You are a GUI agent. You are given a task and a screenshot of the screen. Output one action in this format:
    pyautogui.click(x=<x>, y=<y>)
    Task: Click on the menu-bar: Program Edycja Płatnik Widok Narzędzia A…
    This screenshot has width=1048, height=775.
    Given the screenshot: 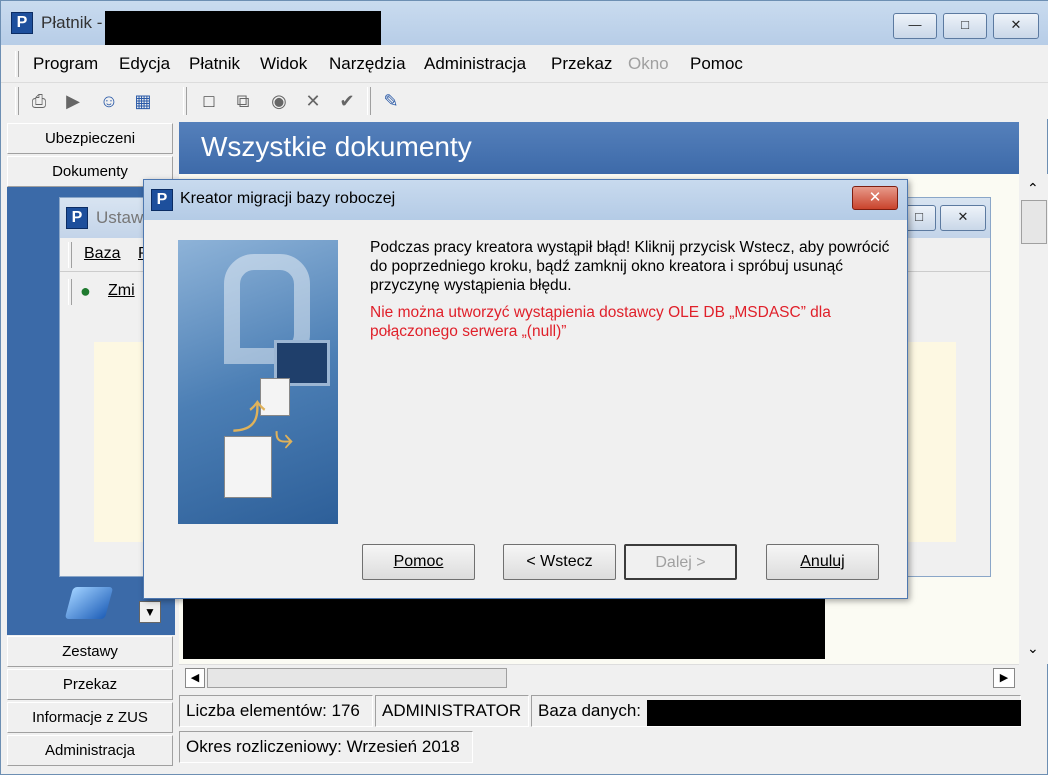 What is the action you would take?
    pyautogui.click(x=524, y=64)
    